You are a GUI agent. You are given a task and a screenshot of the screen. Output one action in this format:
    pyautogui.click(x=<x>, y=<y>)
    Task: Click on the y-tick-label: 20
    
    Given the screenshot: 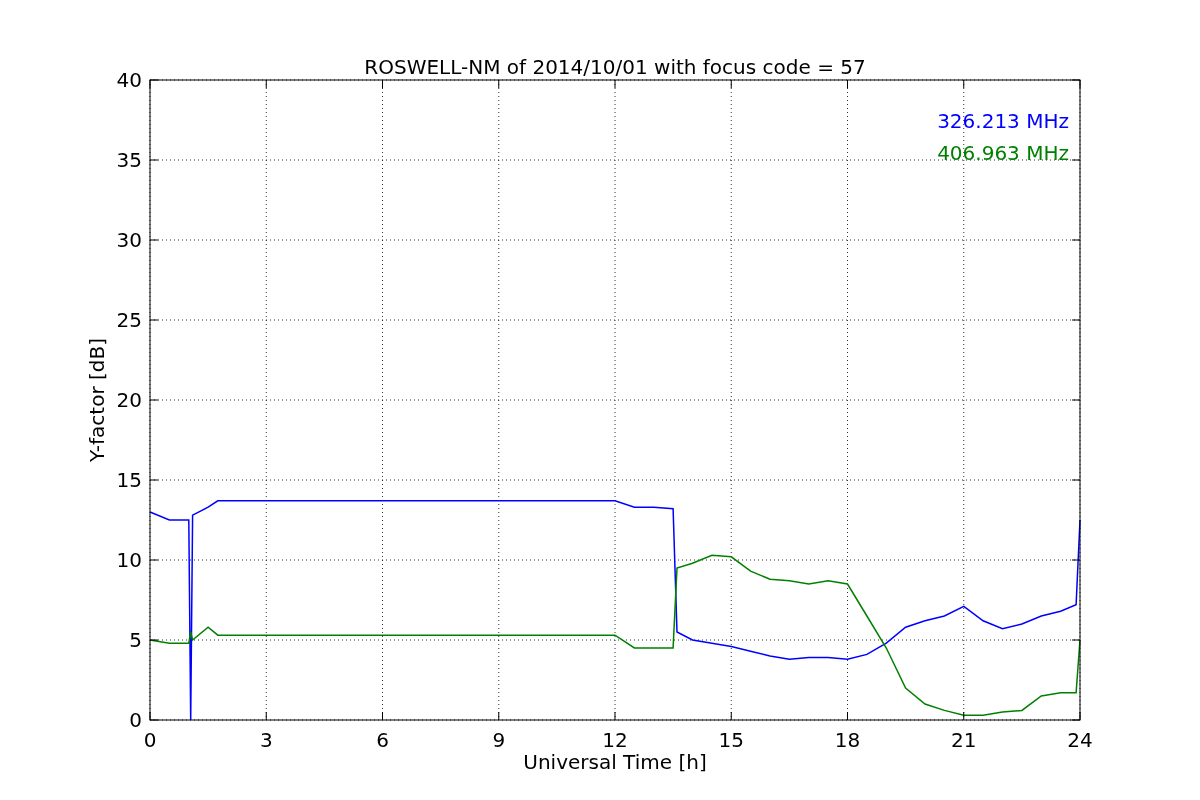 What is the action you would take?
    pyautogui.click(x=129, y=400)
    